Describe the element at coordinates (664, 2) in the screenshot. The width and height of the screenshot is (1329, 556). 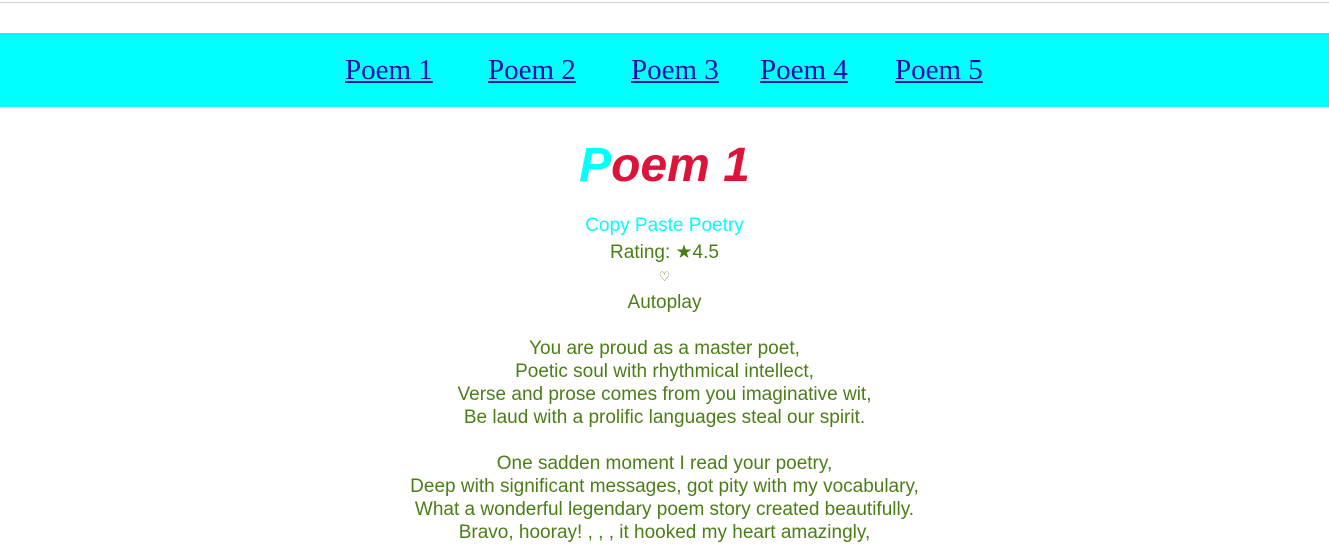
I see `top-divider` at that location.